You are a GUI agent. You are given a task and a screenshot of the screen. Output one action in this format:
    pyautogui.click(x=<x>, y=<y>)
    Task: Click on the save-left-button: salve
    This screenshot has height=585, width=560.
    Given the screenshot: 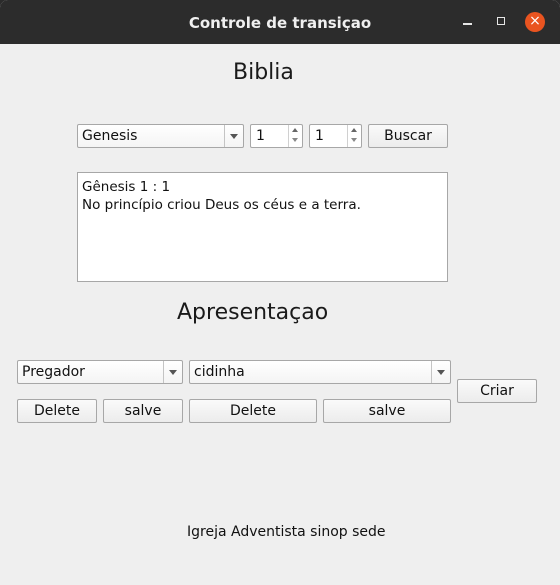 What is the action you would take?
    pyautogui.click(x=143, y=411)
    